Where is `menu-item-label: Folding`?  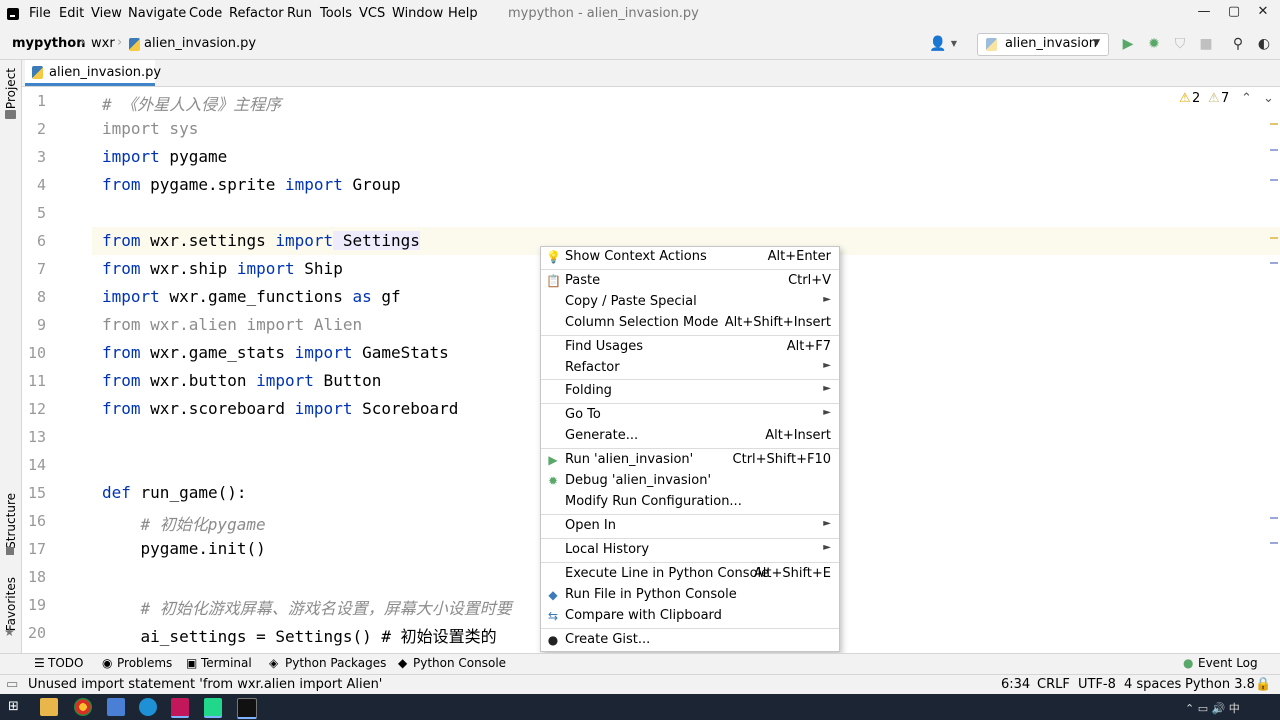
menu-item-label: Folding is located at coordinates (588, 390).